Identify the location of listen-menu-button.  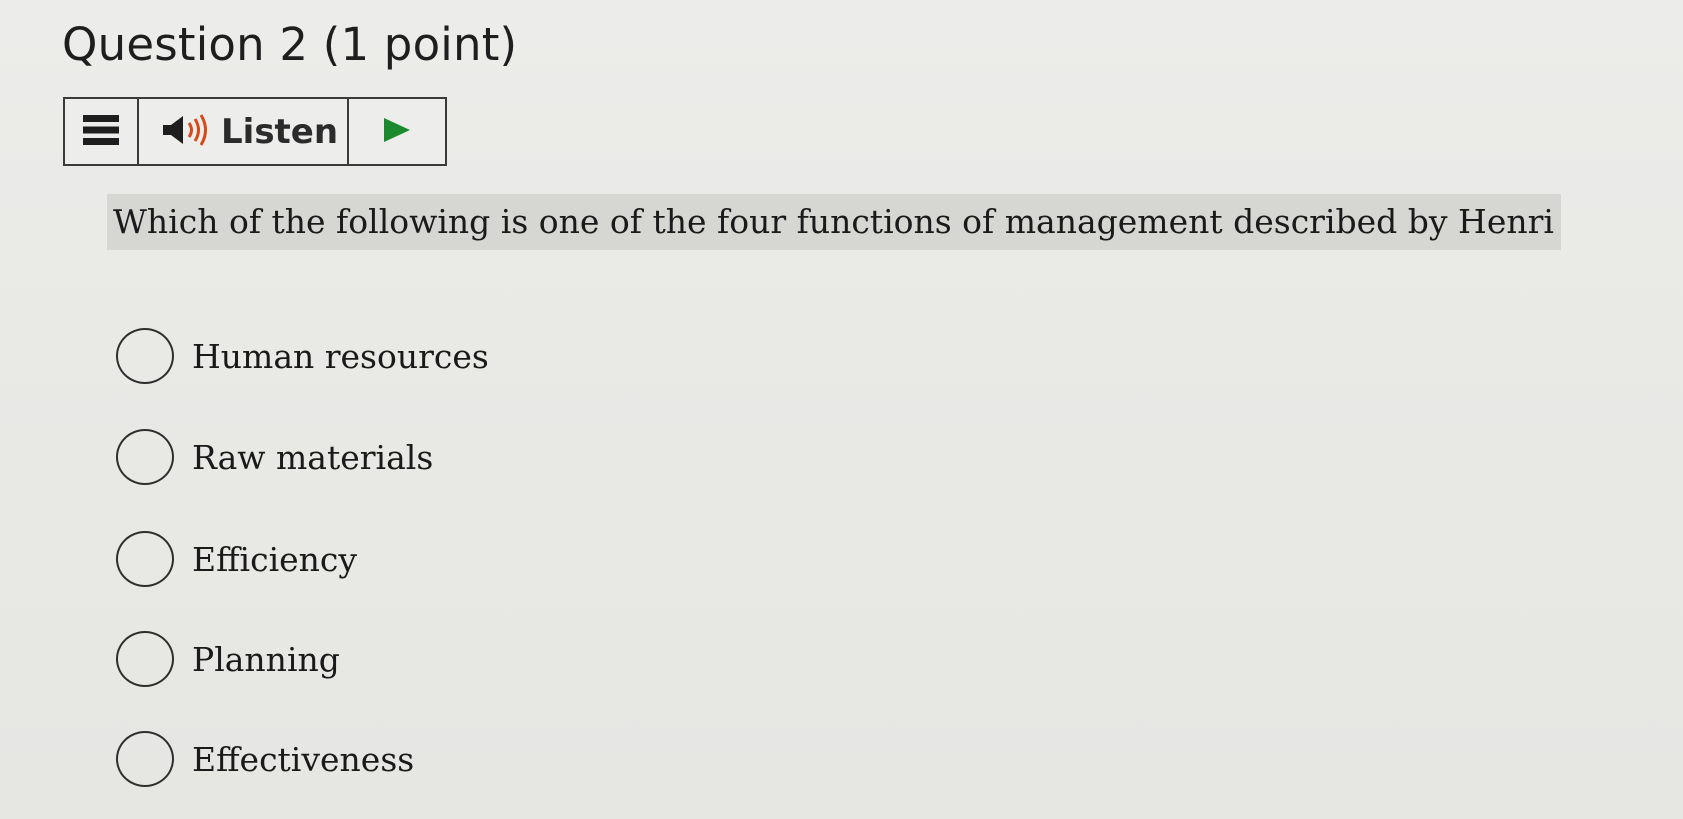
(102, 131).